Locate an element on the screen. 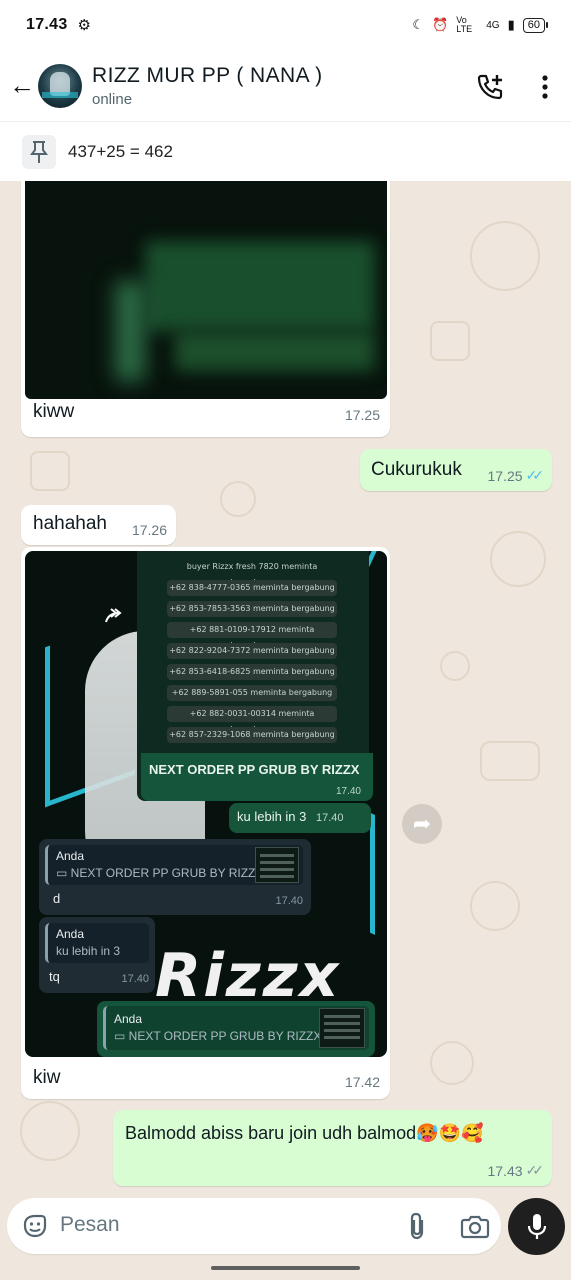 The image size is (571, 1280). signal-bars-icon: ▮ is located at coordinates (511, 24).